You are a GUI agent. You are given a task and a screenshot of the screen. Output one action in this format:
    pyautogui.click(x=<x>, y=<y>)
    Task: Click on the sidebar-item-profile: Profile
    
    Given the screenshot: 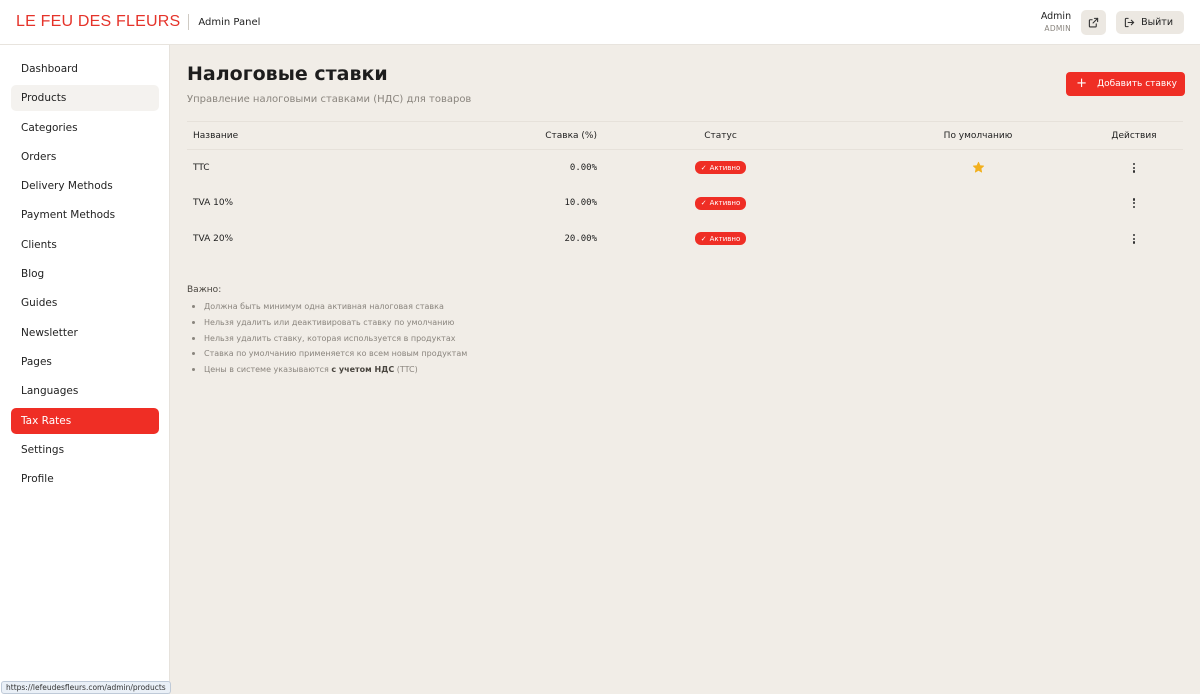 What is the action you would take?
    pyautogui.click(x=85, y=479)
    